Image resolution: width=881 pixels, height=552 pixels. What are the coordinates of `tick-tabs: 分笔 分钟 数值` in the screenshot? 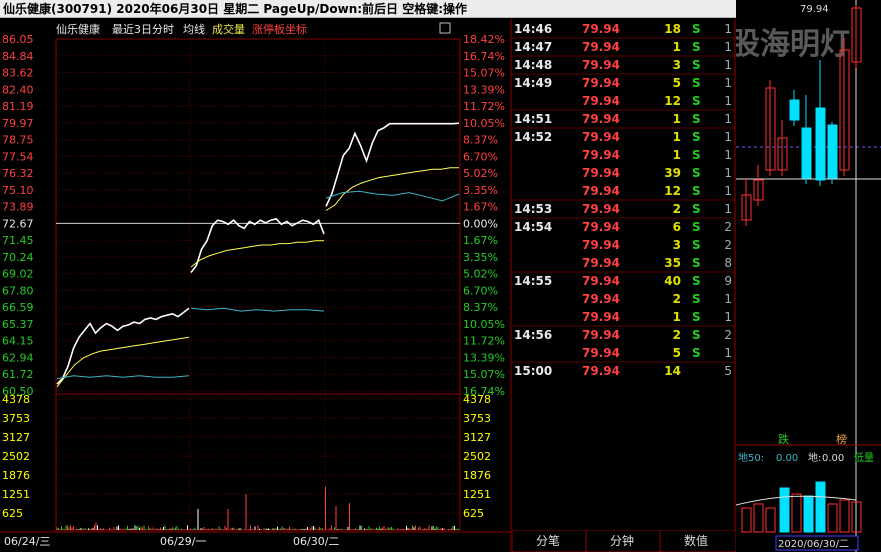 It's located at (624, 541).